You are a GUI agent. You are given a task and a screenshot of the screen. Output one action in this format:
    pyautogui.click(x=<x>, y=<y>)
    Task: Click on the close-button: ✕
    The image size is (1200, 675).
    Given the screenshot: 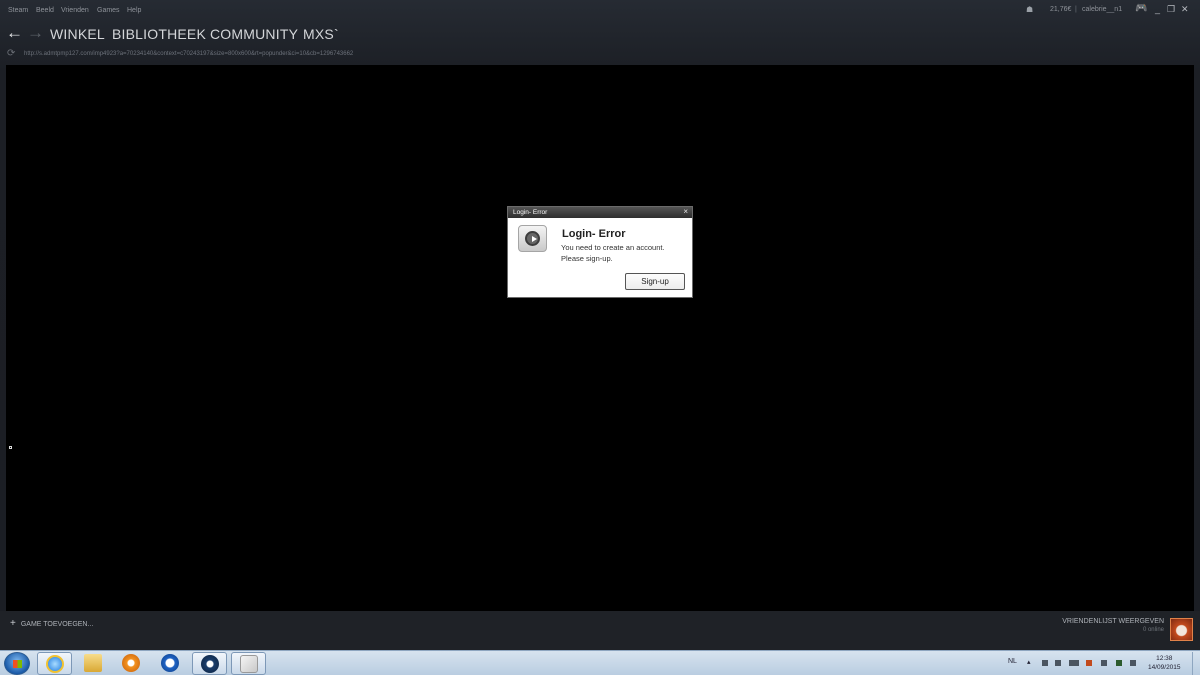 What is the action you would take?
    pyautogui.click(x=1185, y=9)
    